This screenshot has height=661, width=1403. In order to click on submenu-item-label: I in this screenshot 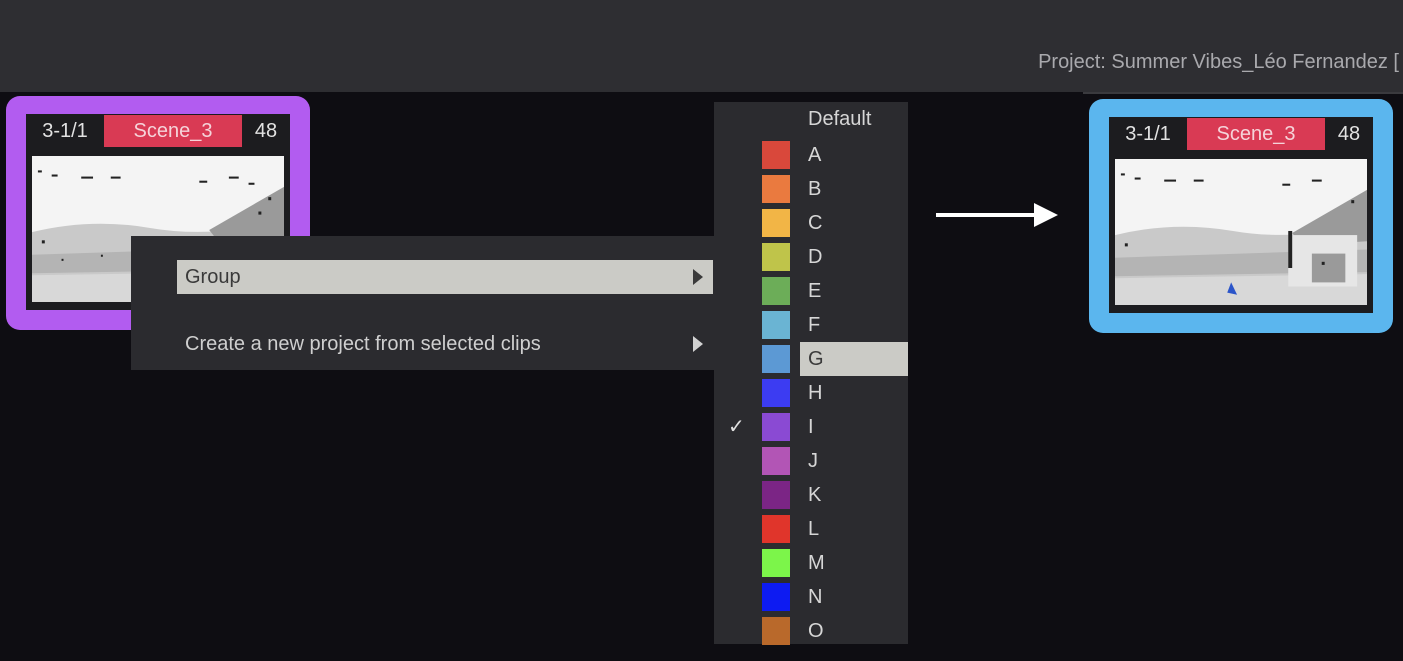, I will do `click(811, 426)`.